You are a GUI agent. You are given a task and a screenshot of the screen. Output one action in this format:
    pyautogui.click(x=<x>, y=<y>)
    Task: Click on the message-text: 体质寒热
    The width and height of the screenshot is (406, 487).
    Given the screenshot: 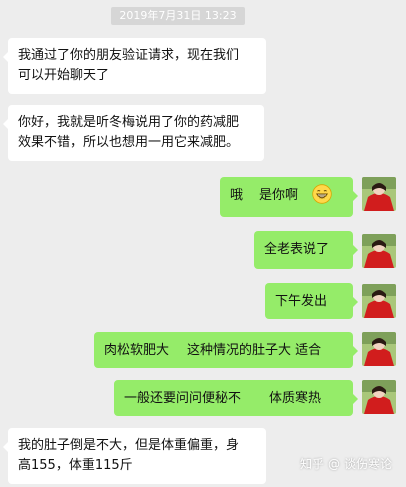 What is the action you would take?
    pyautogui.click(x=295, y=398)
    